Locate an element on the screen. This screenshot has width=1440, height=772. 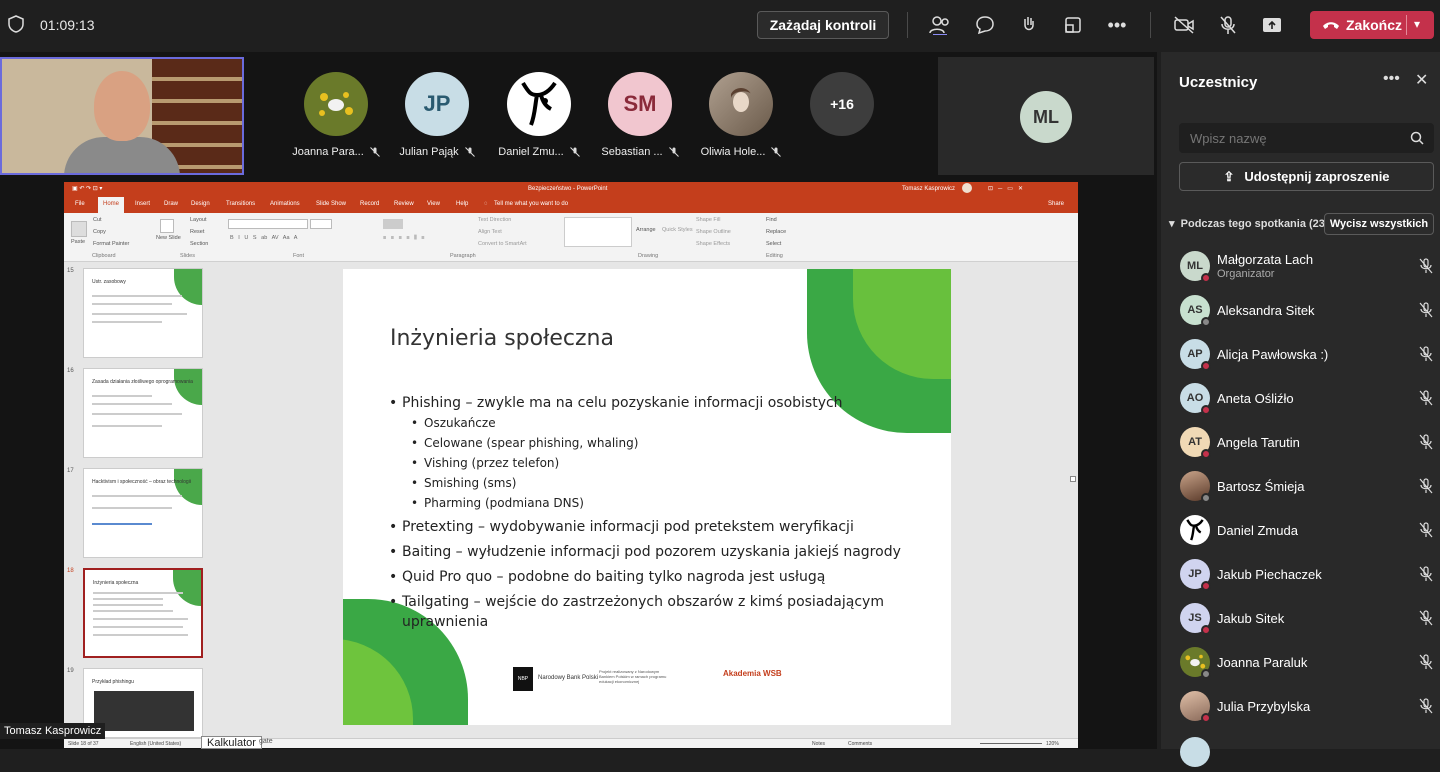
convert-smartart-button: Convert to SmartArt is located at coordinates (502, 244).